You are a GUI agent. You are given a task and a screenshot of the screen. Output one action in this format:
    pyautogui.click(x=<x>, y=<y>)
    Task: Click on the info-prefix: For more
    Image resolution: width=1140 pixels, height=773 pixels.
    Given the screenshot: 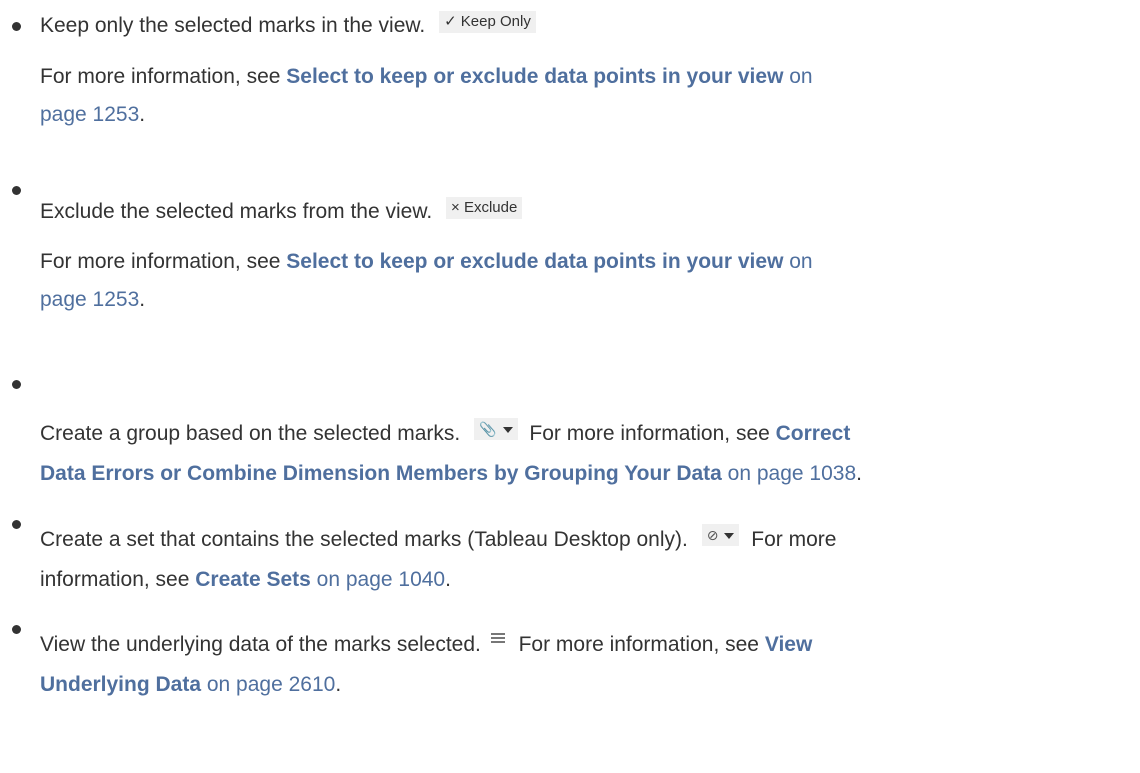 What is the action you would take?
    pyautogui.click(x=794, y=539)
    